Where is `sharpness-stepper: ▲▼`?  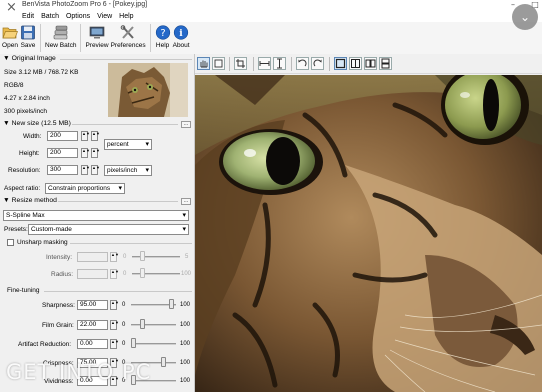 sharpness-stepper: ▲▼ is located at coordinates (114, 305).